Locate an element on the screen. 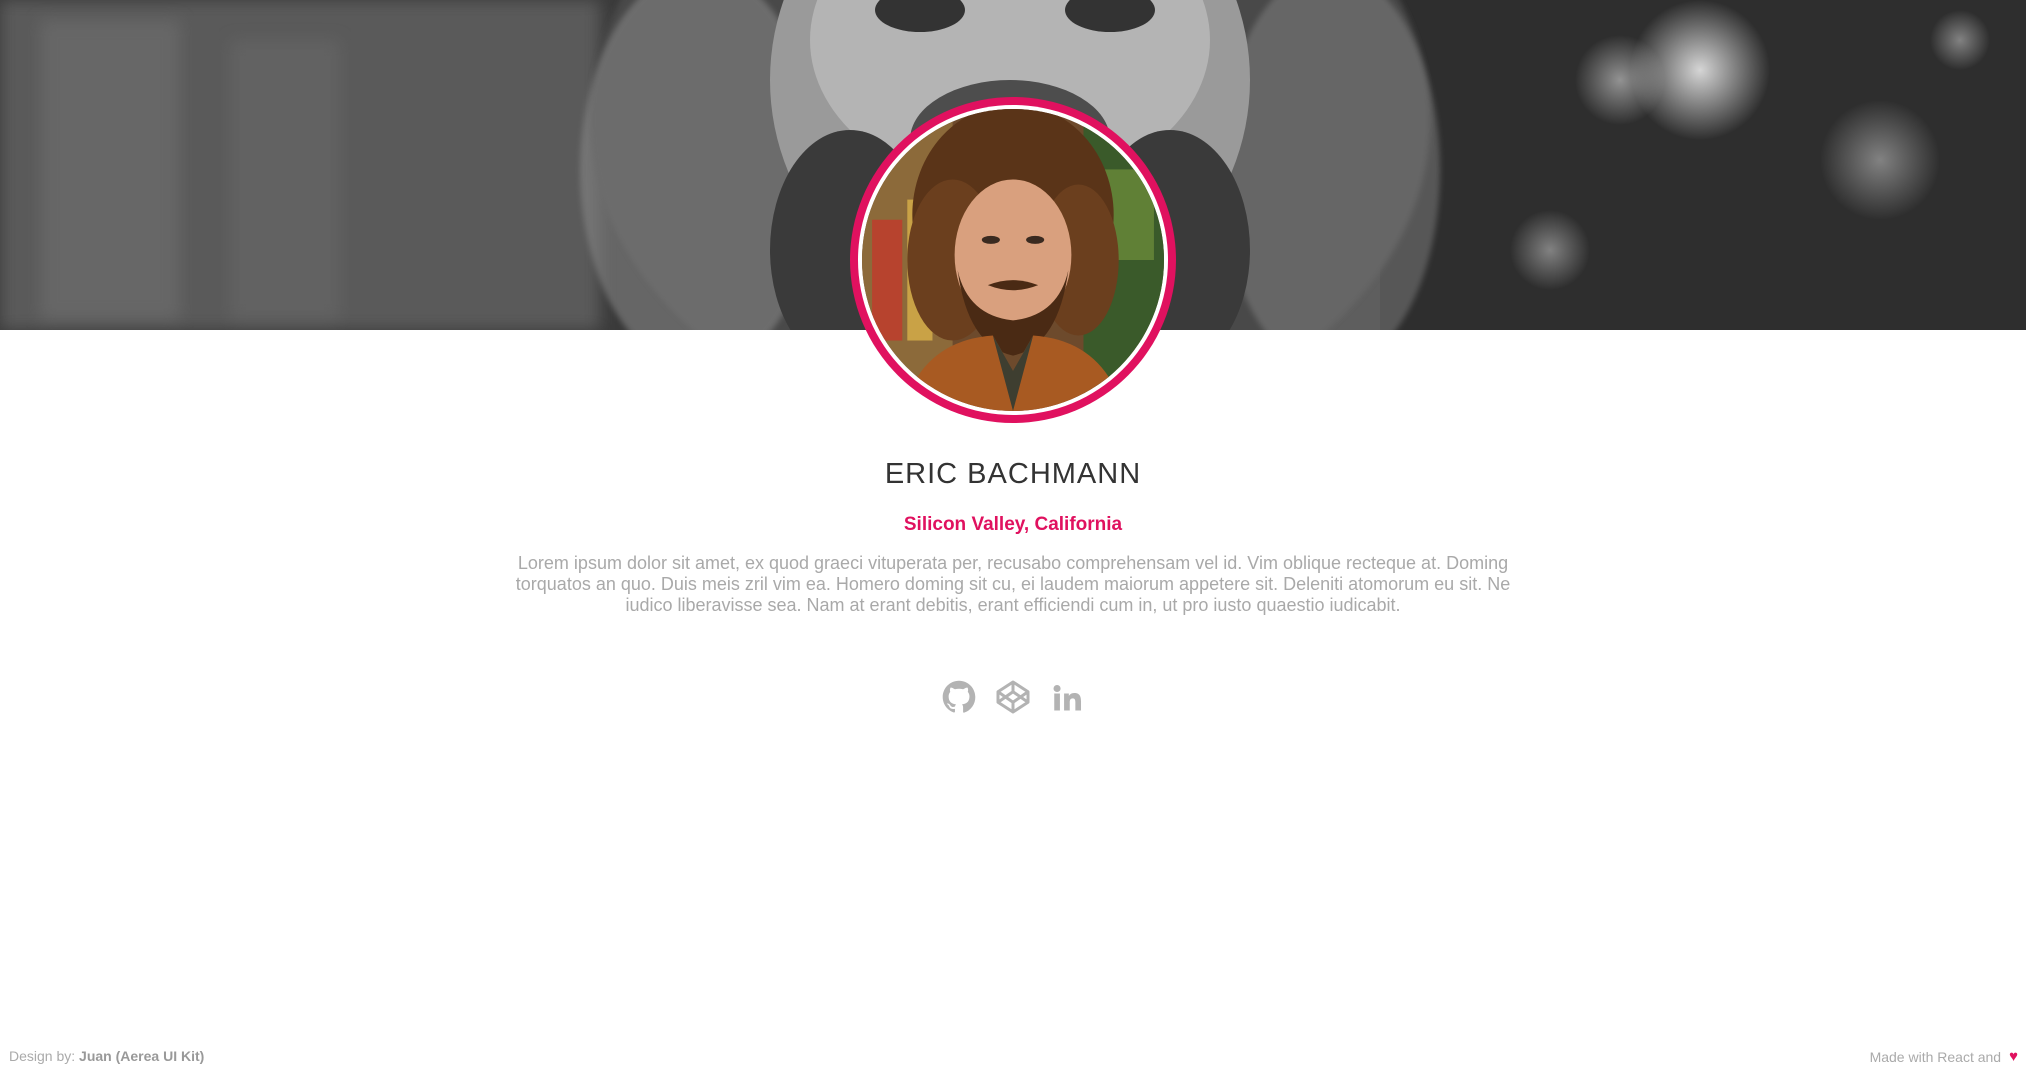 This screenshot has height=1075, width=2026. github-link is located at coordinates (959, 697).